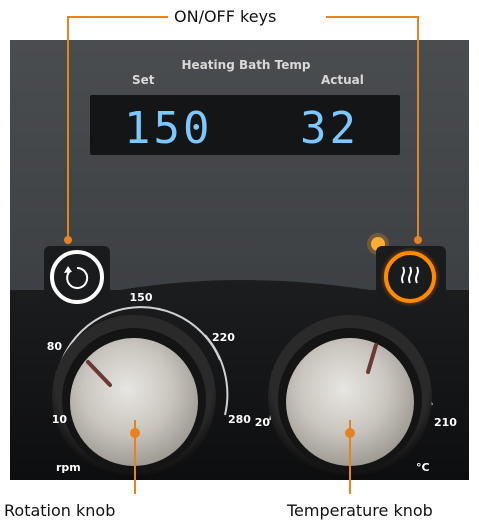 Image resolution: width=479 pixels, height=524 pixels. What do you see at coordinates (77, 277) in the screenshot?
I see `rotation-onoff-key` at bounding box center [77, 277].